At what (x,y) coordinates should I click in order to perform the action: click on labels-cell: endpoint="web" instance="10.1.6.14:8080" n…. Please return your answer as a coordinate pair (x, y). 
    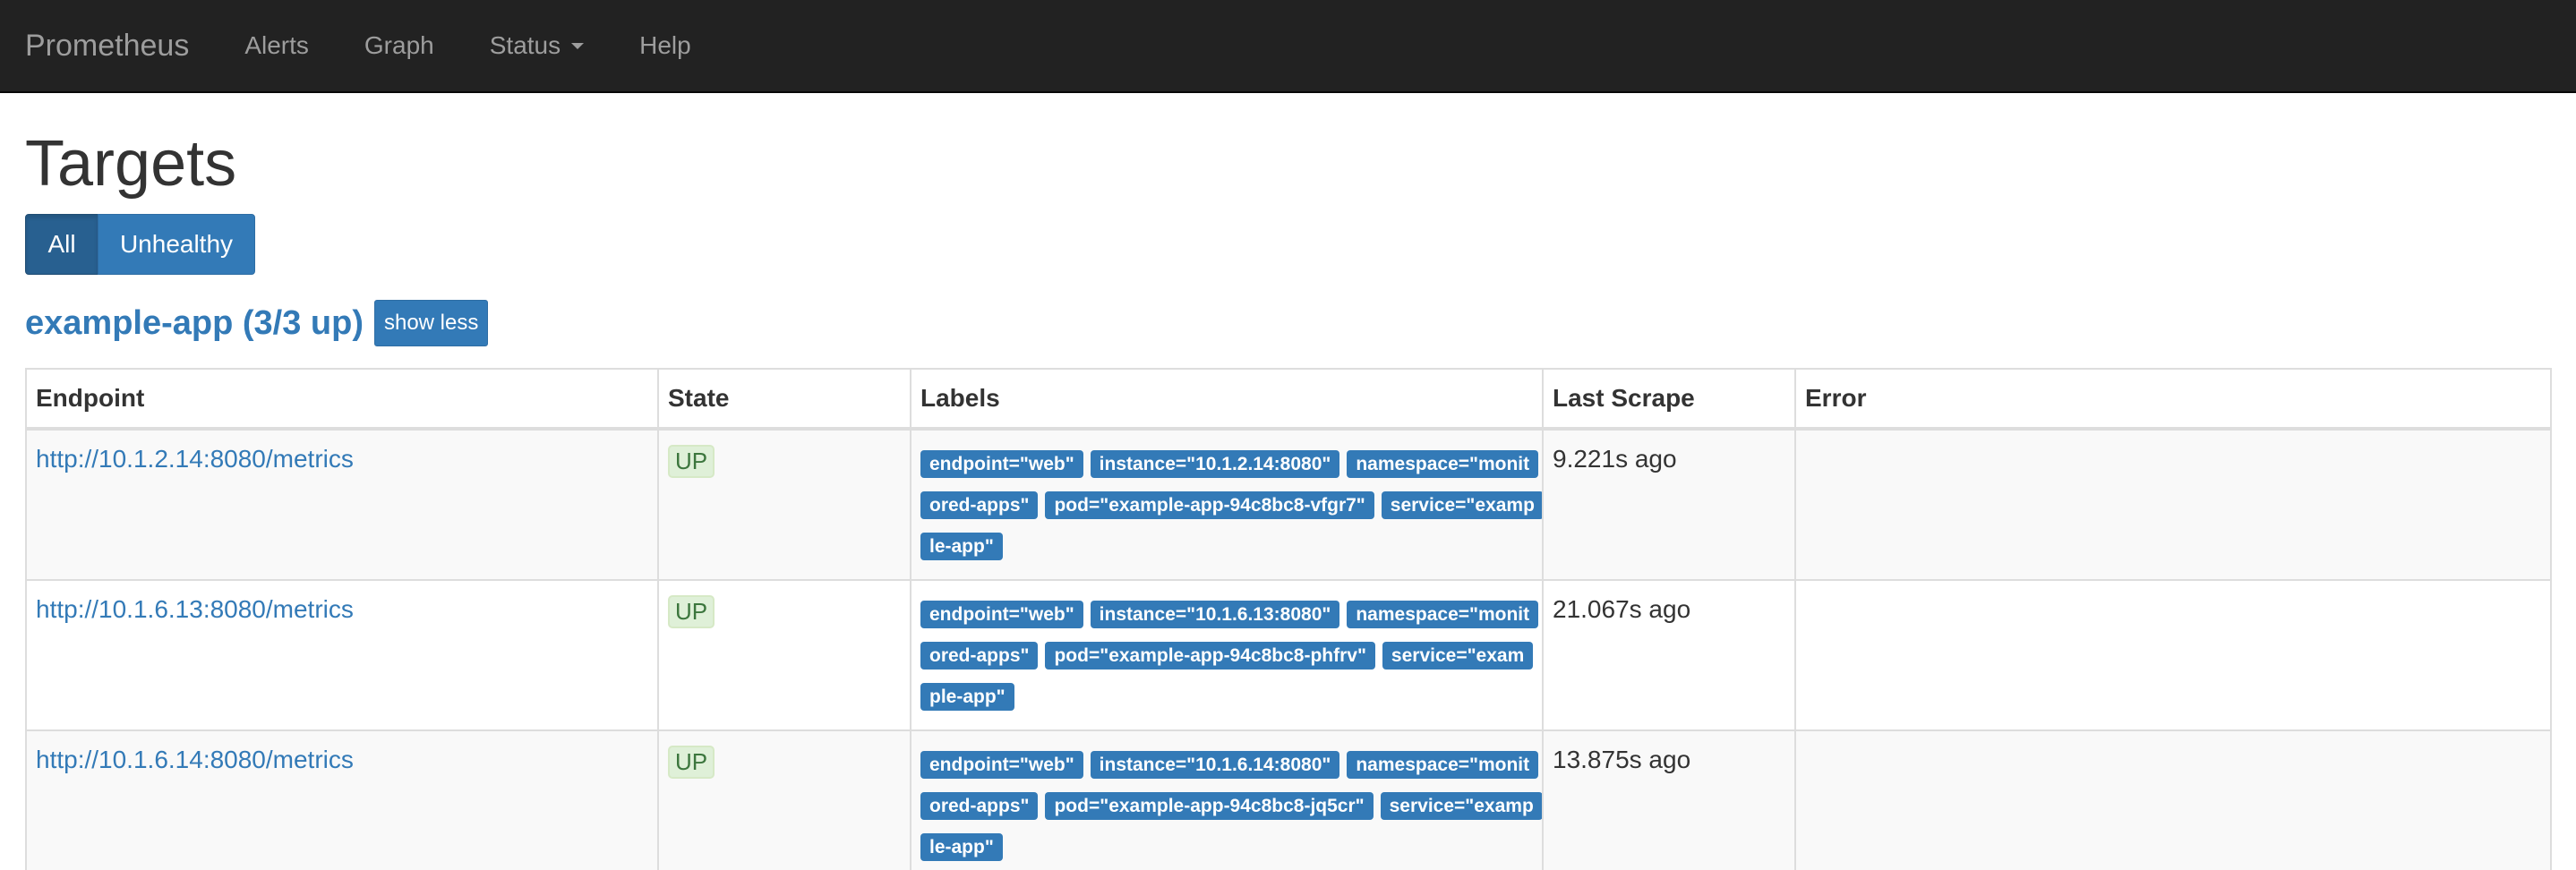
    Looking at the image, I should click on (1227, 799).